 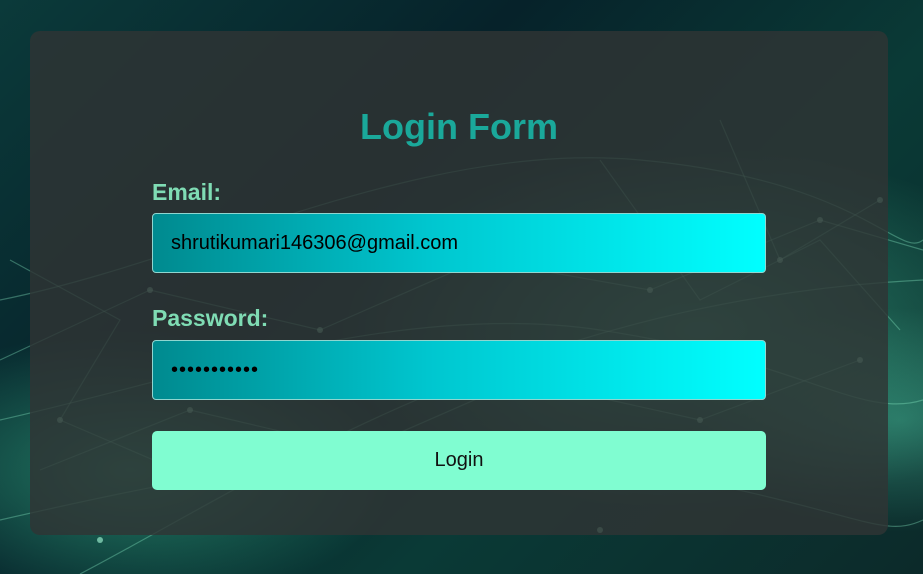 I want to click on email-input, so click(x=459, y=243).